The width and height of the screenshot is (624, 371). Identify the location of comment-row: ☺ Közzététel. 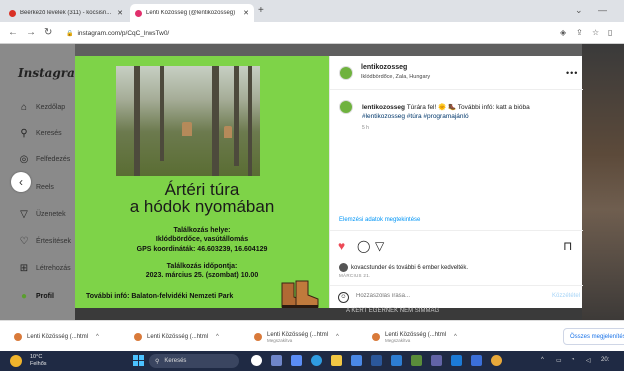
(456, 296).